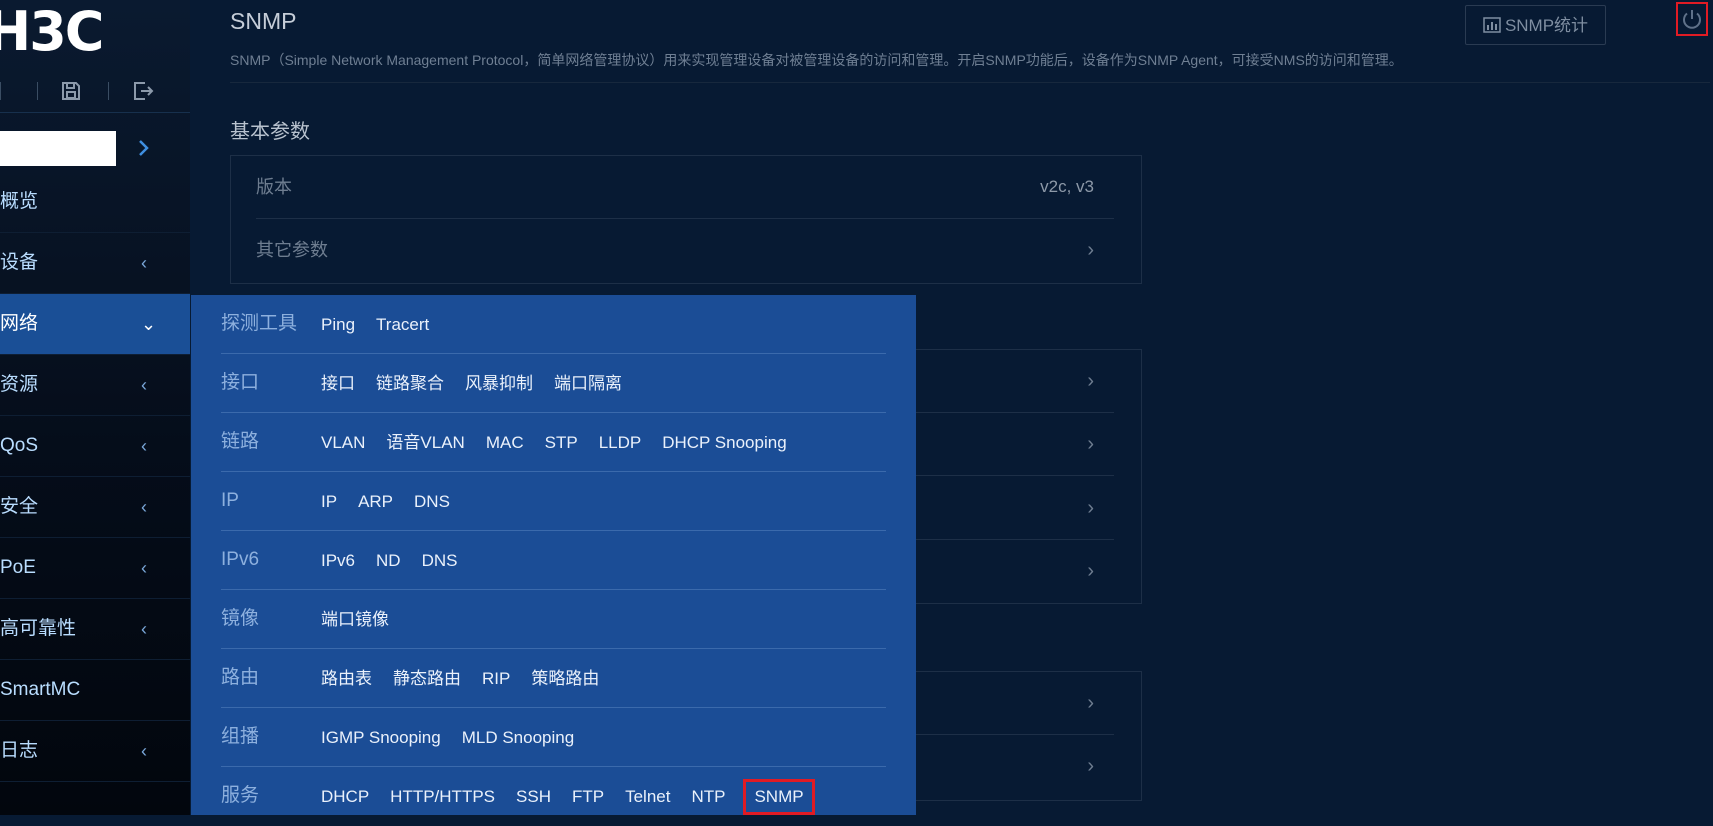  I want to click on sidebar-item-overview: 概览, so click(95, 202).